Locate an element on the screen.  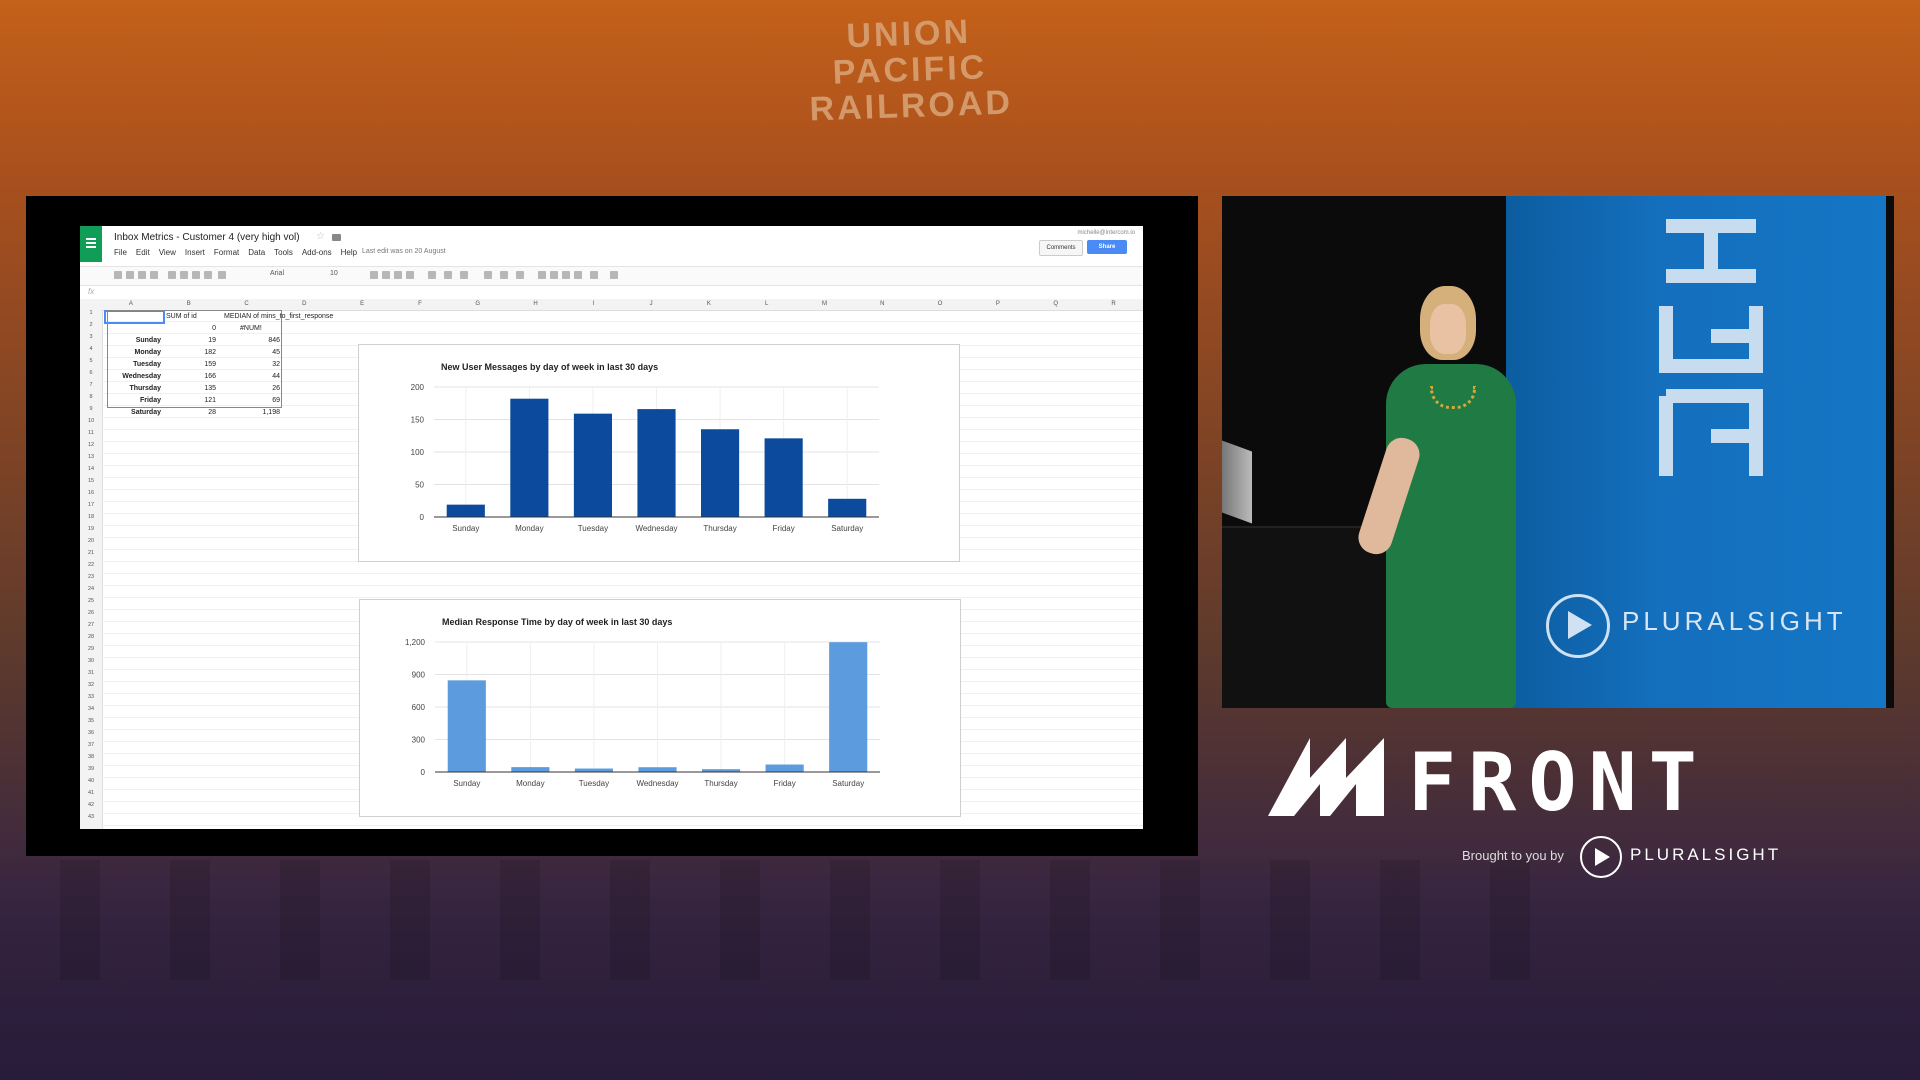
column-header-l: L is located at coordinates (767, 304).